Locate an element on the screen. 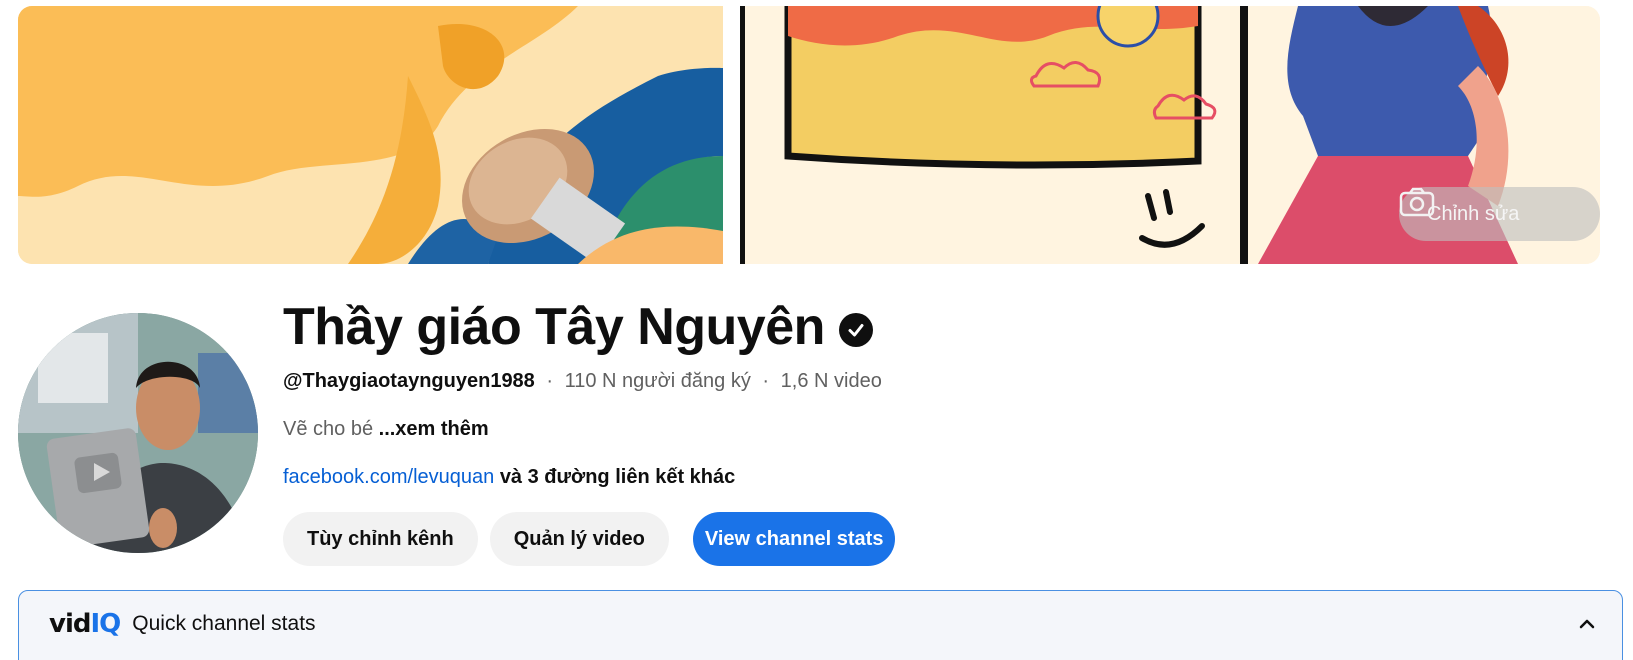 This screenshot has width=1633, height=660. more-links-link: và 3 đường liên kết khác is located at coordinates (617, 477).